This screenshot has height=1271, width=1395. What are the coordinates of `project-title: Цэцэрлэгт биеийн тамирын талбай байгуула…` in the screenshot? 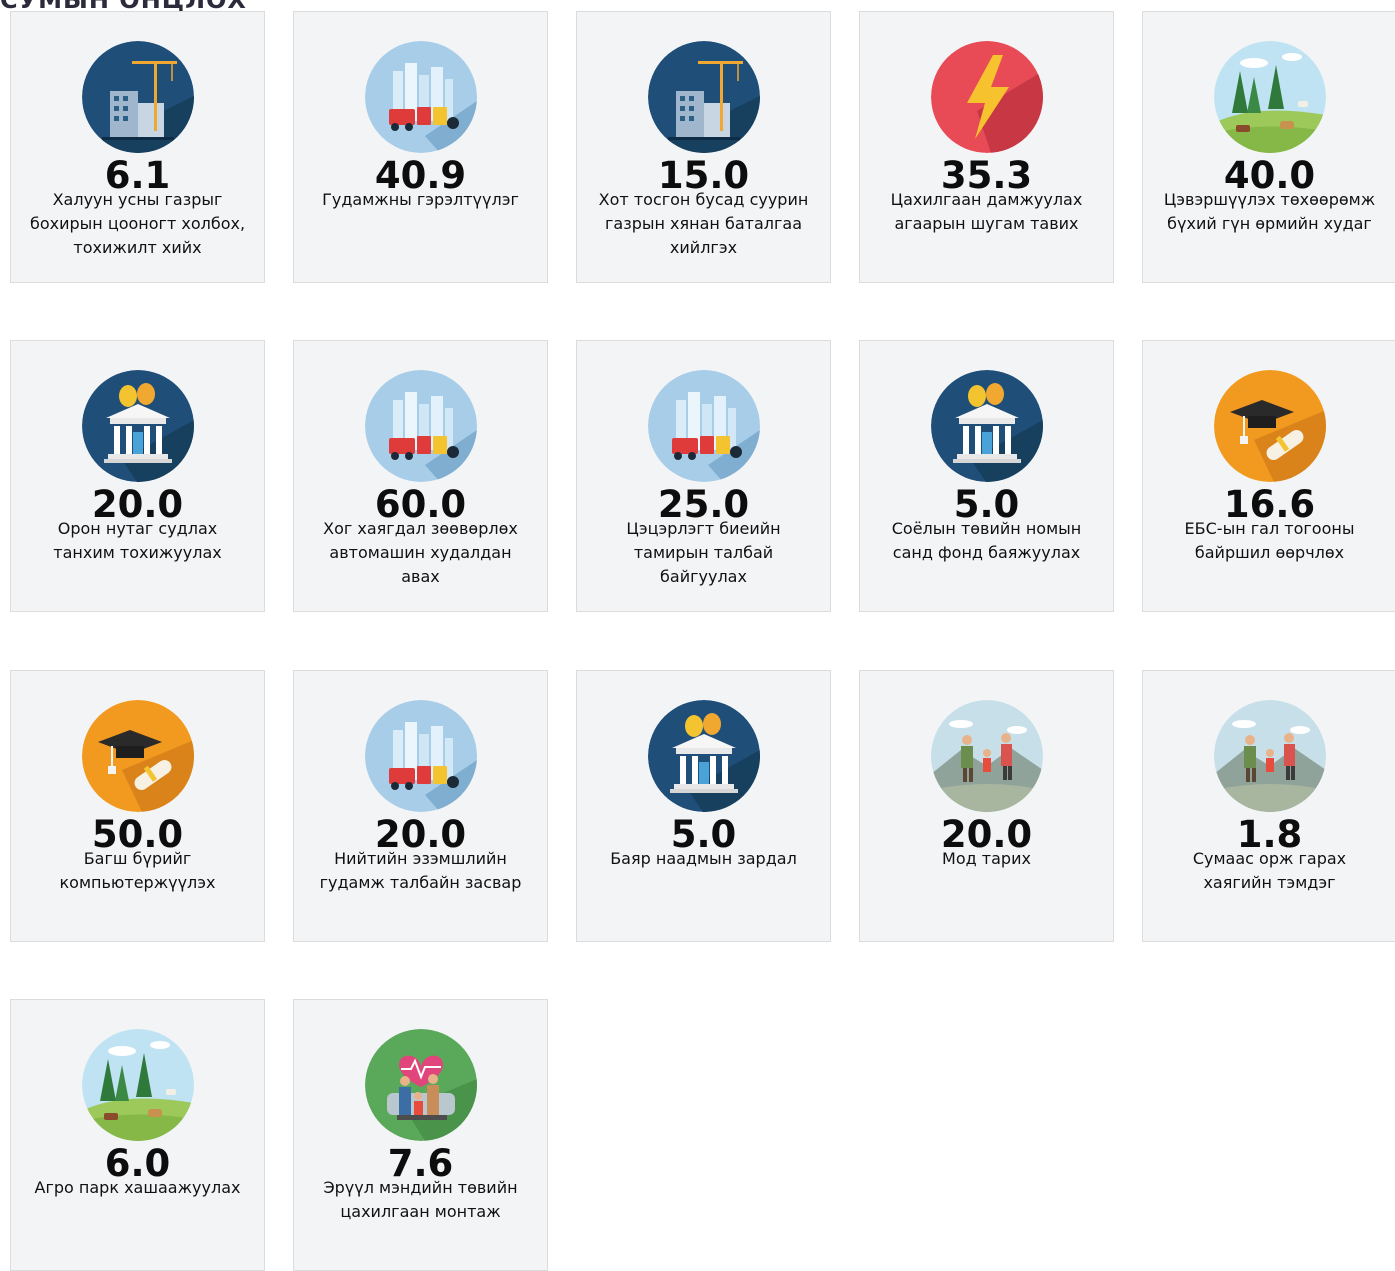 It's located at (703, 552).